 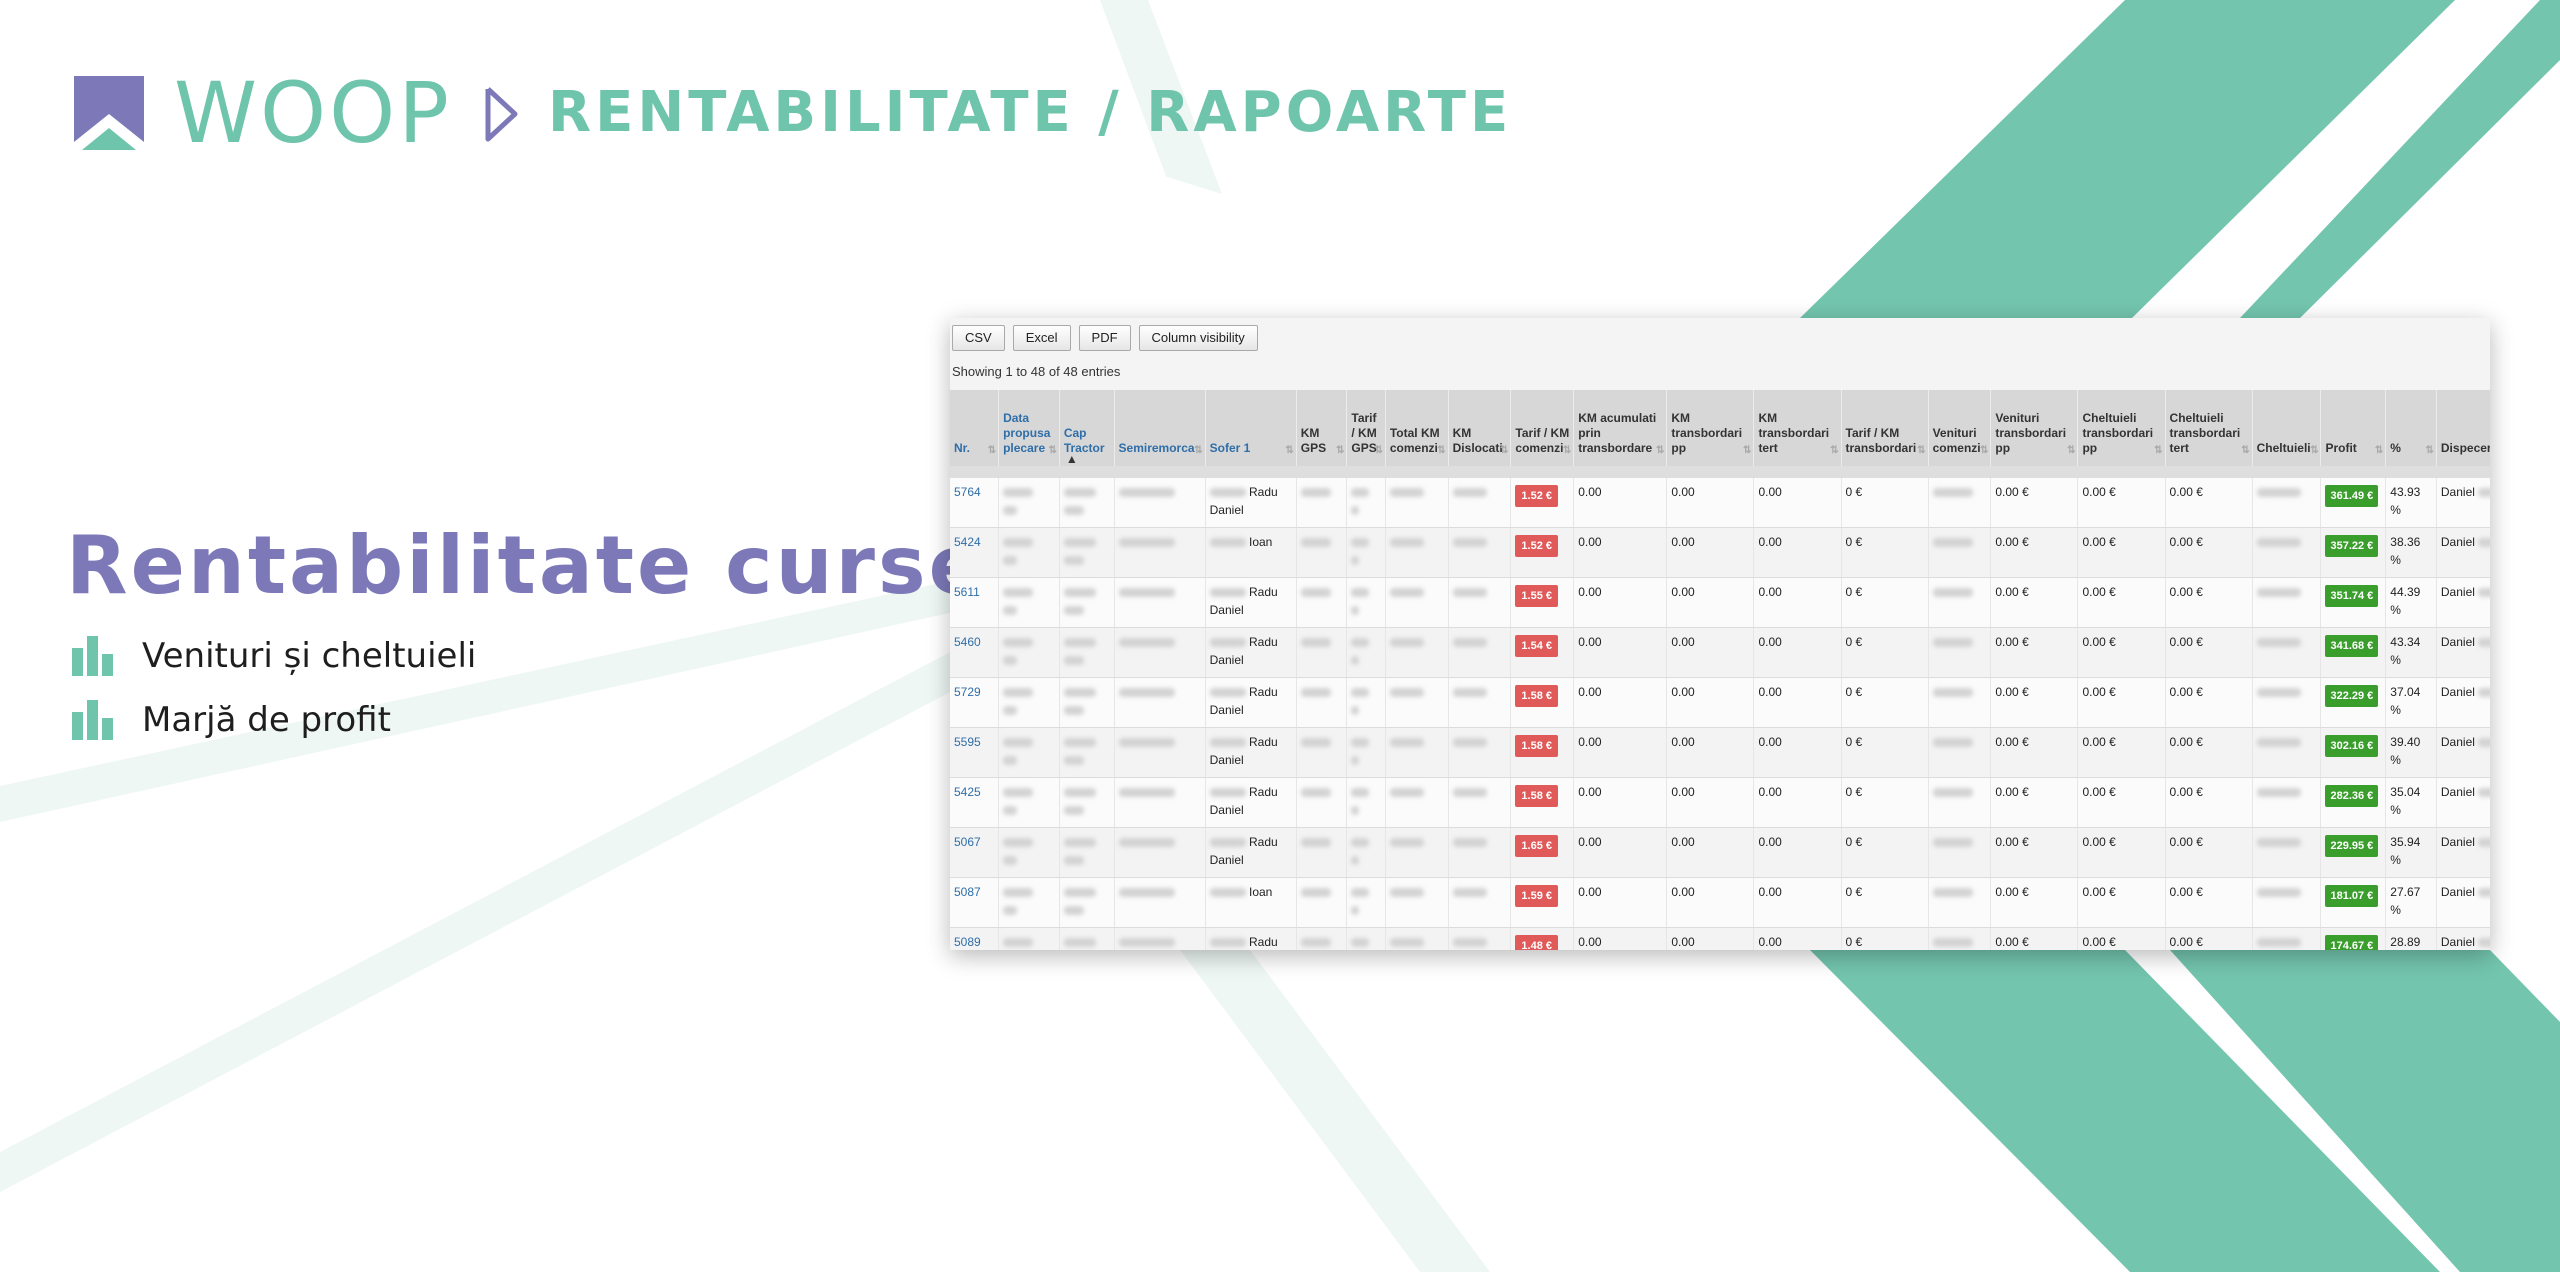 I want to click on route-number-link: 5425, so click(x=967, y=792).